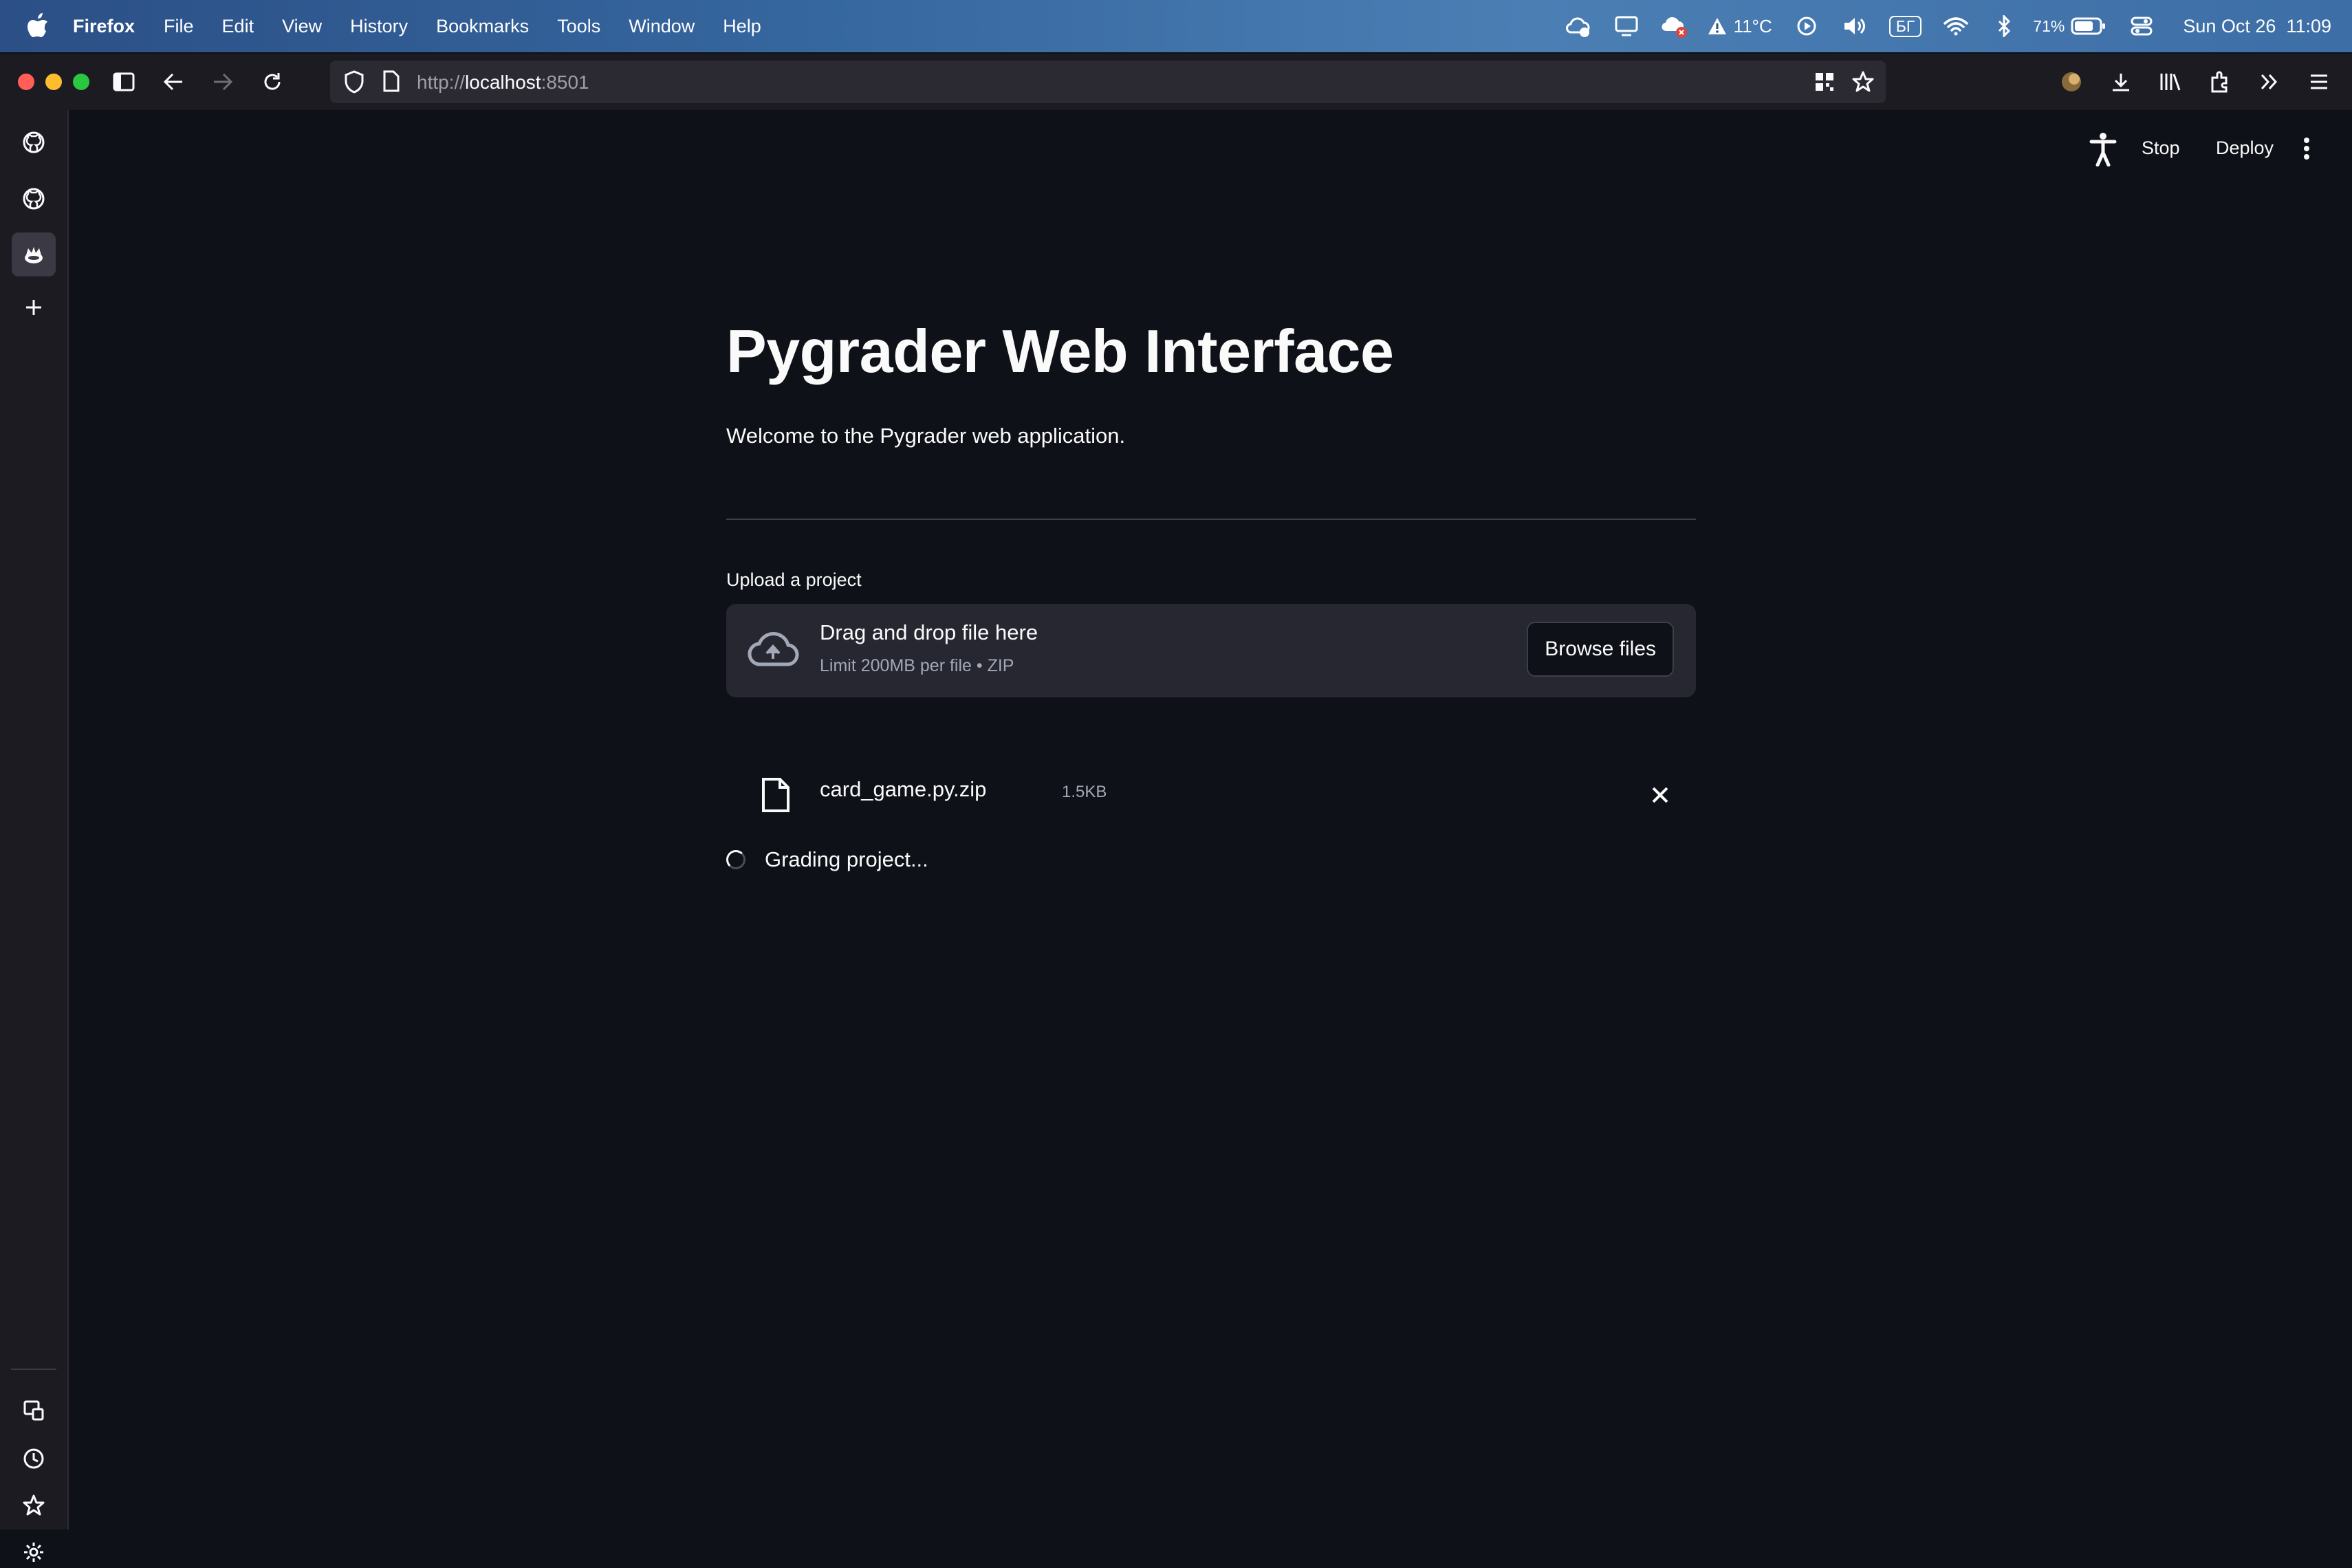 The height and width of the screenshot is (1568, 2352). What do you see at coordinates (34, 819) in the screenshot?
I see `firefox-sidebar` at bounding box center [34, 819].